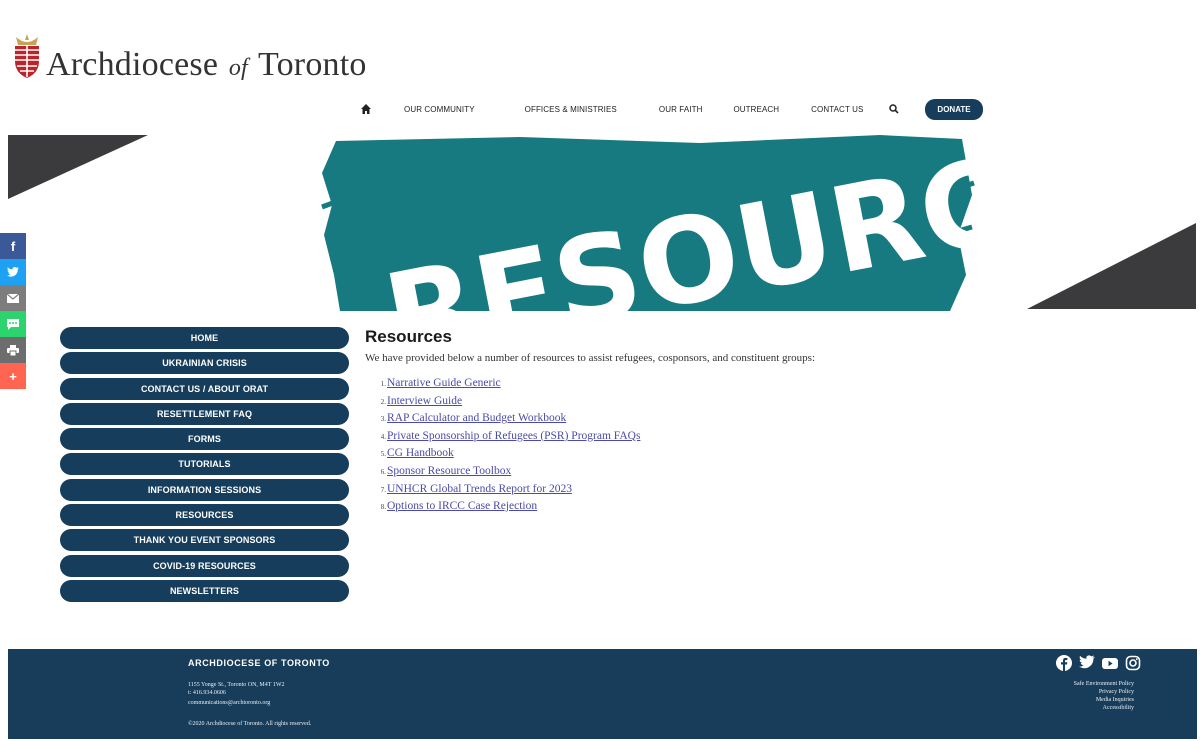 This screenshot has width=1204, height=741. Describe the element at coordinates (207, 693) in the screenshot. I see `footer-phone: t: 416.934.0606` at that location.